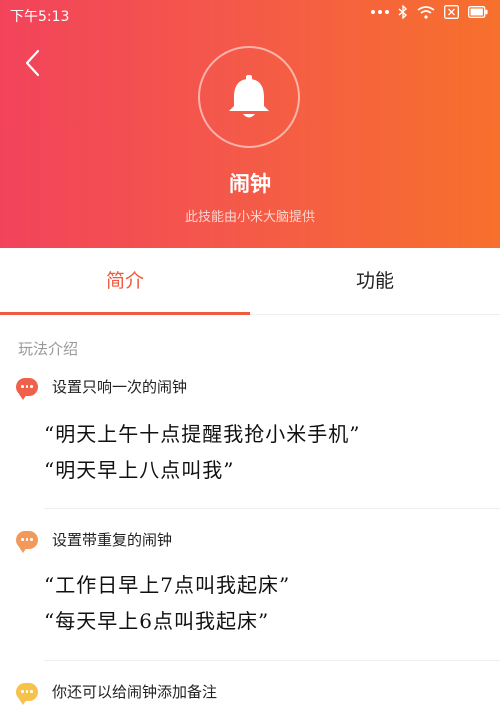  Describe the element at coordinates (167, 583) in the screenshot. I see `example-phrase: “工作日早上7点叫我起床”` at that location.